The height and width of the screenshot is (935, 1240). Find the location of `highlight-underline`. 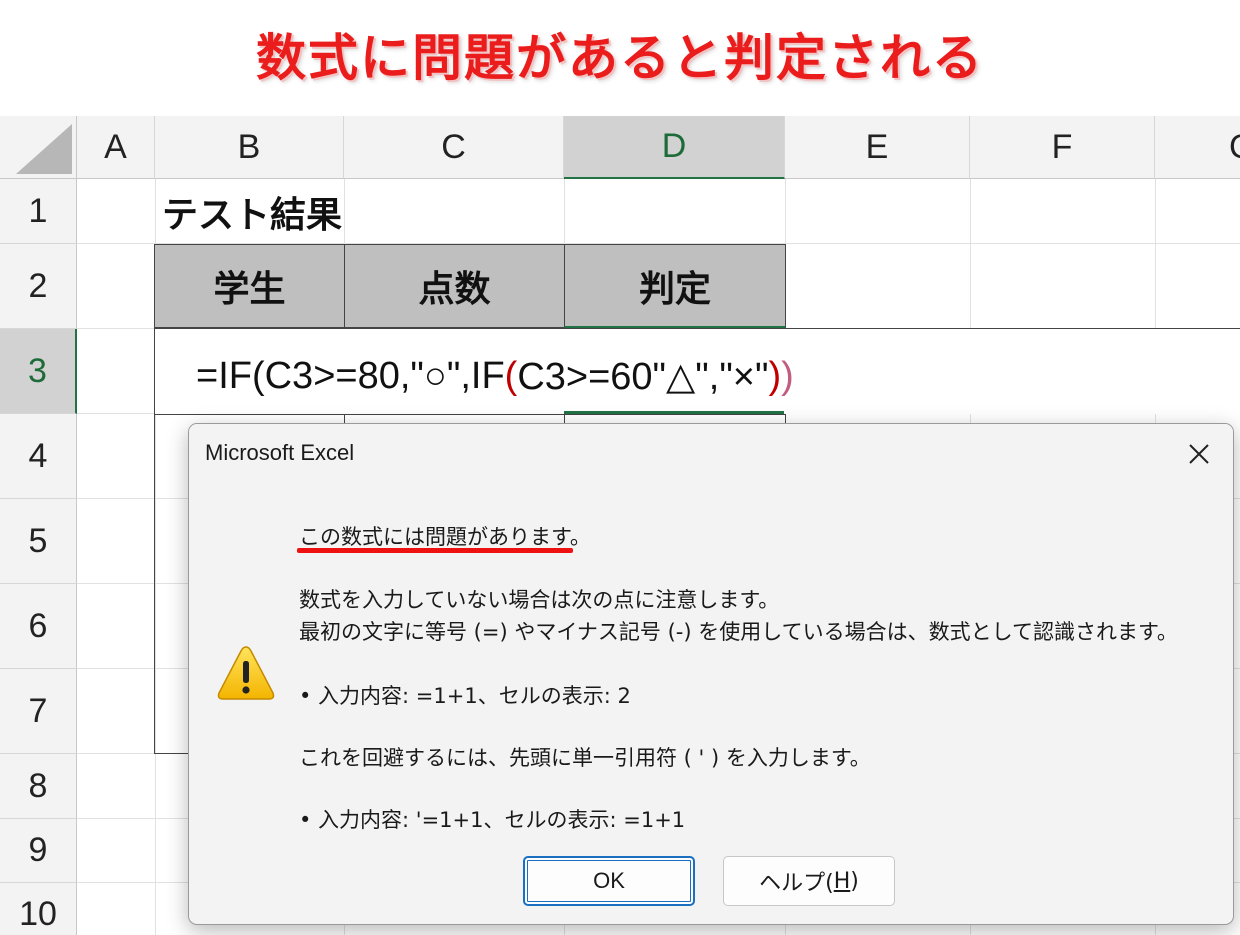

highlight-underline is located at coordinates (435, 550).